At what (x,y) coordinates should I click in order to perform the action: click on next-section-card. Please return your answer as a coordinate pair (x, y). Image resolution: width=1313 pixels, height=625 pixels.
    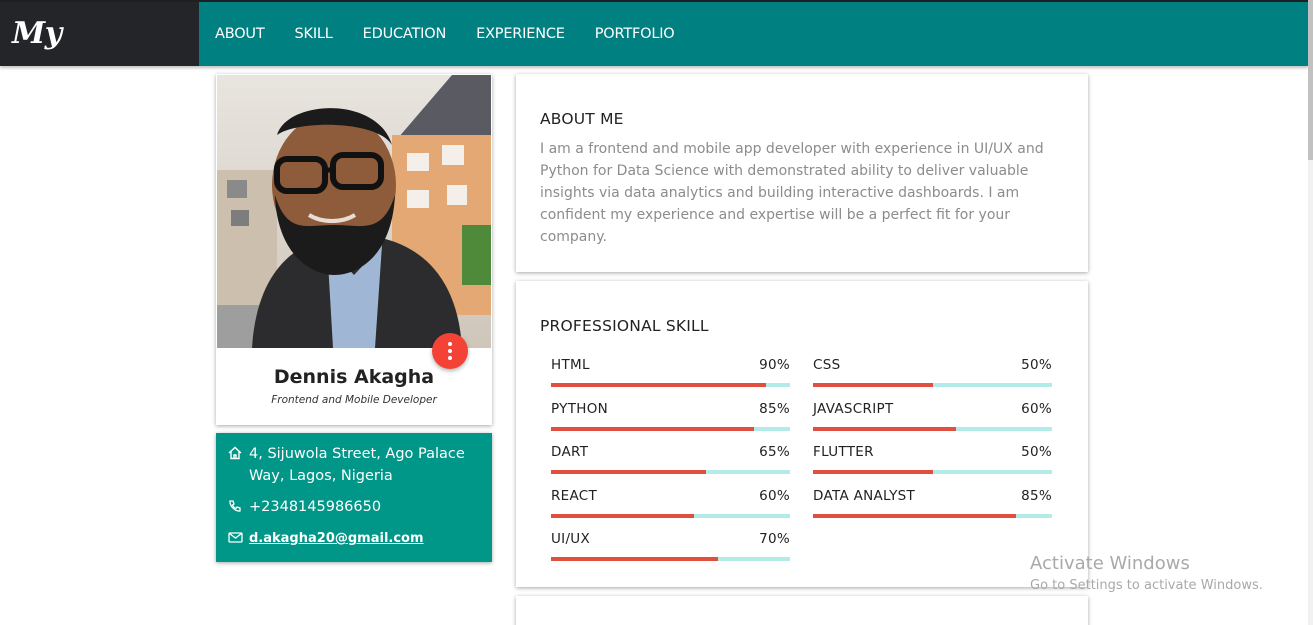
    Looking at the image, I should click on (802, 610).